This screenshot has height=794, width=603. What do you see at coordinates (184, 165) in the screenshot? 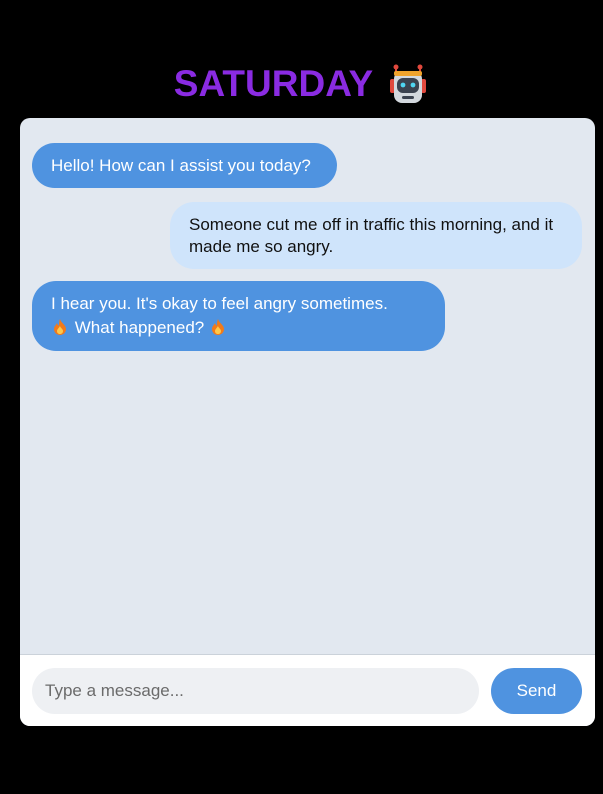
I see `bot-message: Hello! How can I assist you today?` at bounding box center [184, 165].